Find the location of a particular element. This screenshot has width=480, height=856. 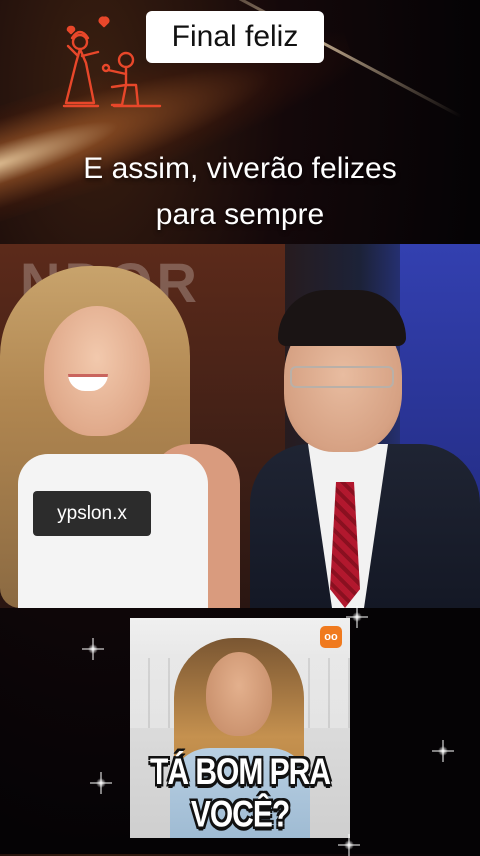

caption-line-2: para sempre is located at coordinates (240, 214).